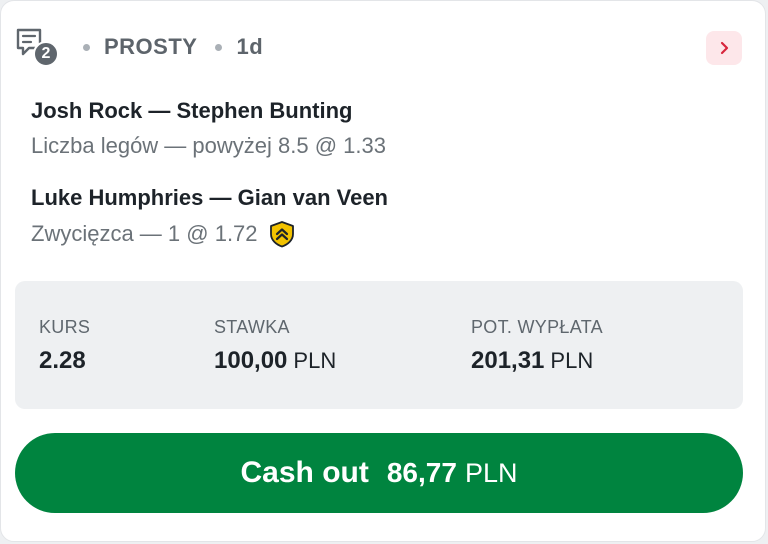 The image size is (768, 544). I want to click on selection-market: Zwycięzca — 1 @ 1.72, so click(144, 233).